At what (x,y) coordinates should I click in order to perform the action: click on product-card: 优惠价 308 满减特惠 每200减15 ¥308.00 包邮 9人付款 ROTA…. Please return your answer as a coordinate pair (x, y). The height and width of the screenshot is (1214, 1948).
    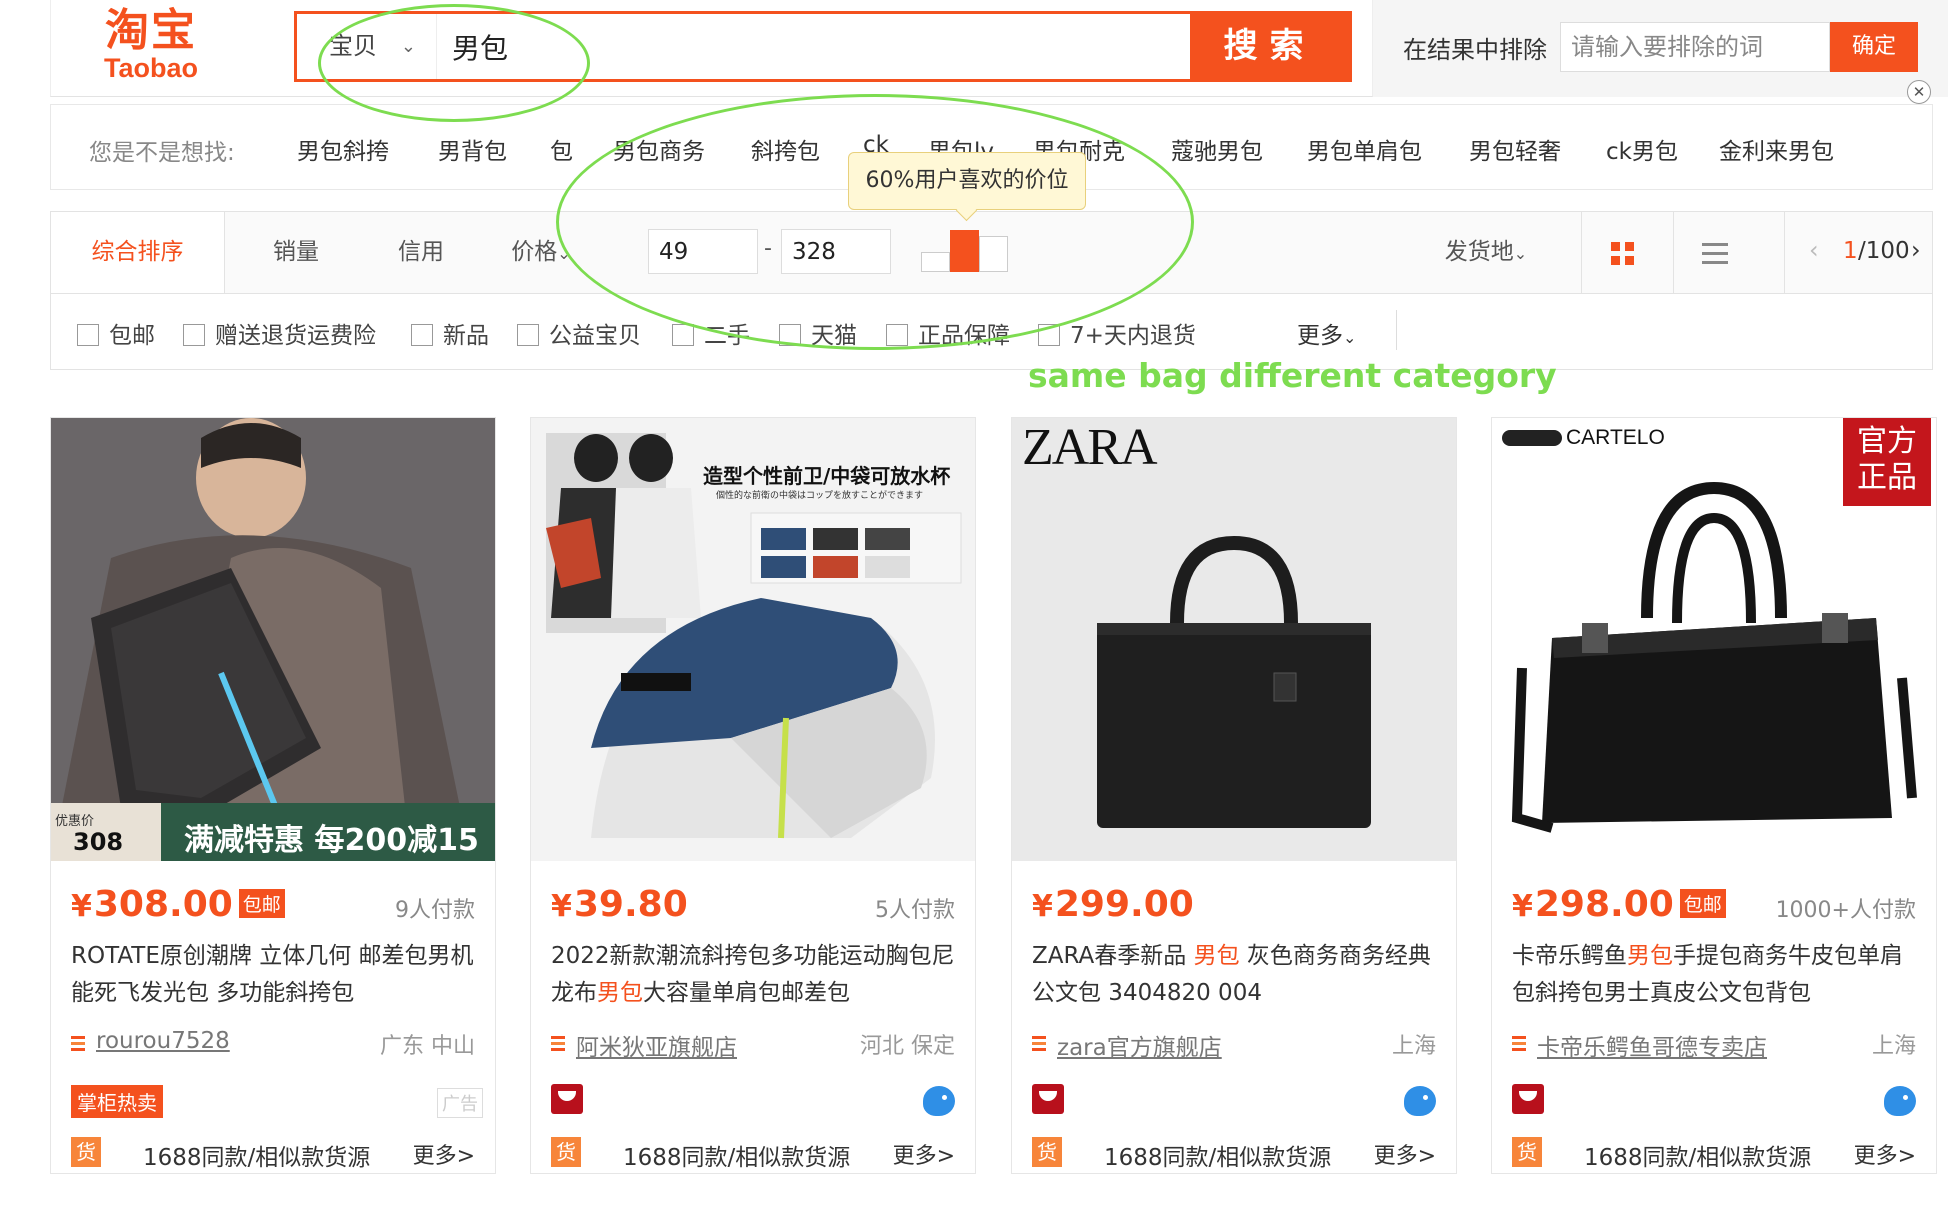
    Looking at the image, I should click on (273, 795).